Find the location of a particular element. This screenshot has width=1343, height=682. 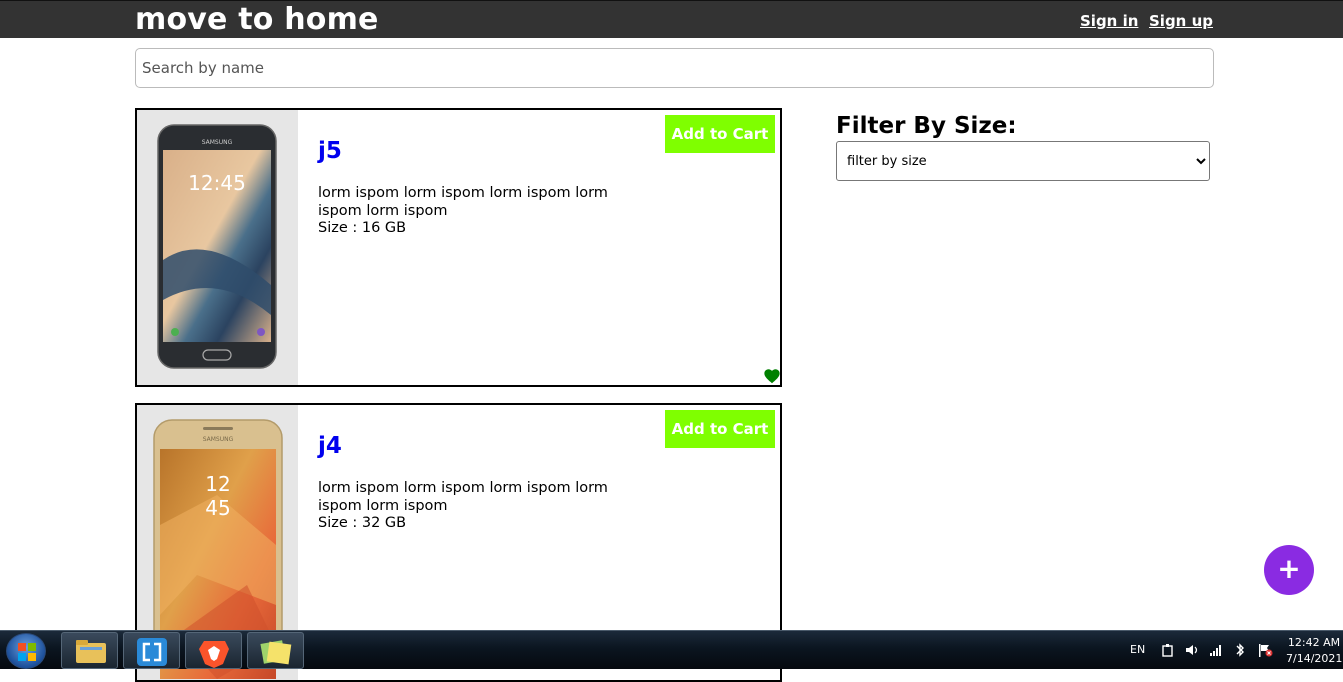

brave-browser-icon is located at coordinates (214, 654).